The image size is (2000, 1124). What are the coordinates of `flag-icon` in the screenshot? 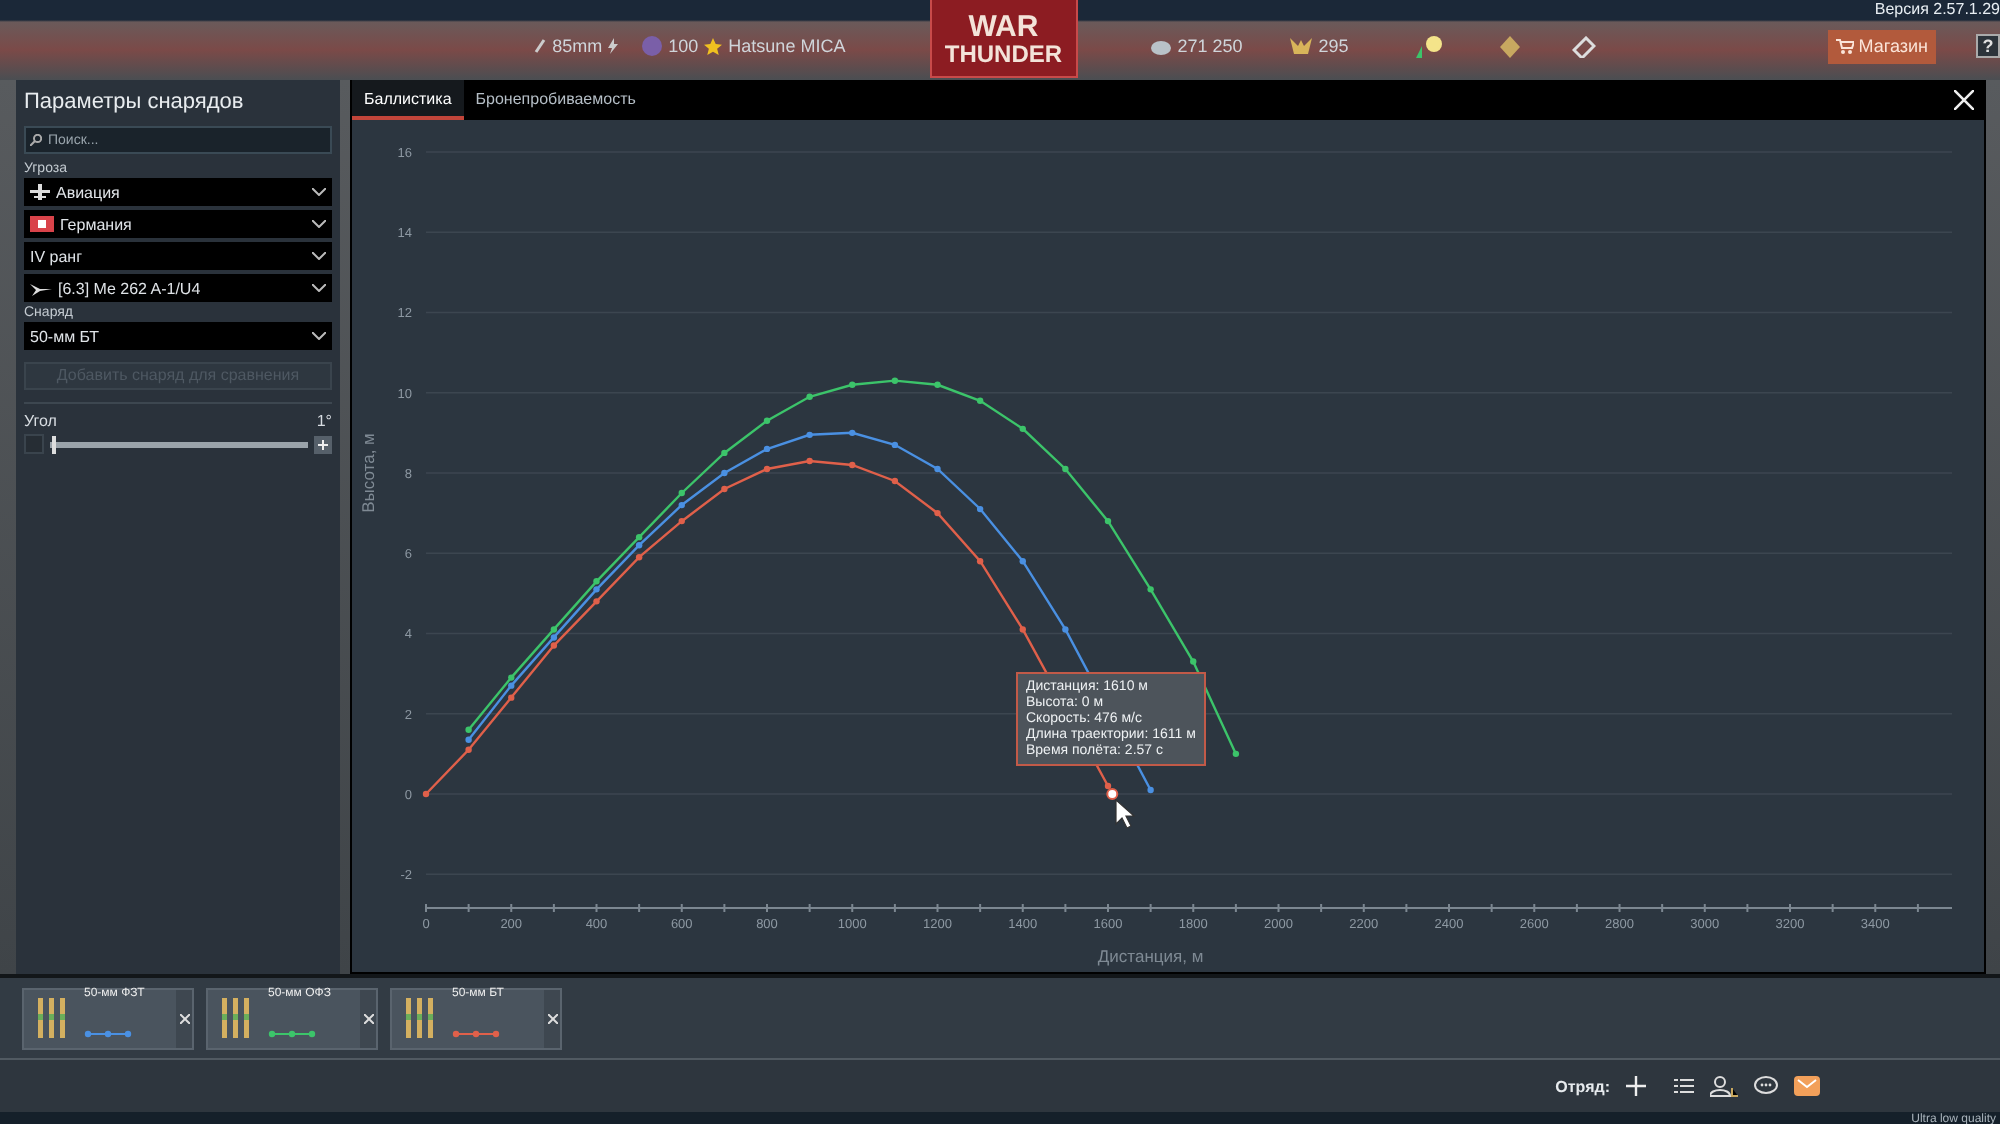 It's located at (42, 224).